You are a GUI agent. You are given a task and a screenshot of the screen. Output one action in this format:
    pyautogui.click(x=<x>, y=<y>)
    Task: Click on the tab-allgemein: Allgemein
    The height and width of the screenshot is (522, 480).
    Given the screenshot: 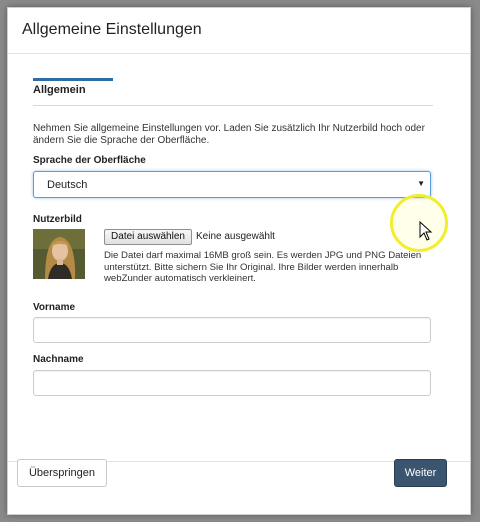 What is the action you would take?
    pyautogui.click(x=59, y=90)
    